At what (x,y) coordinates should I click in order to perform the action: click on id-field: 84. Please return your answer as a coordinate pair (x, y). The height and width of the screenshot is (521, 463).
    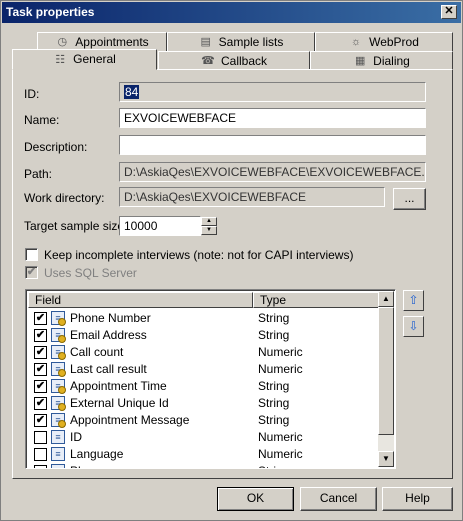
    Looking at the image, I should click on (272, 92).